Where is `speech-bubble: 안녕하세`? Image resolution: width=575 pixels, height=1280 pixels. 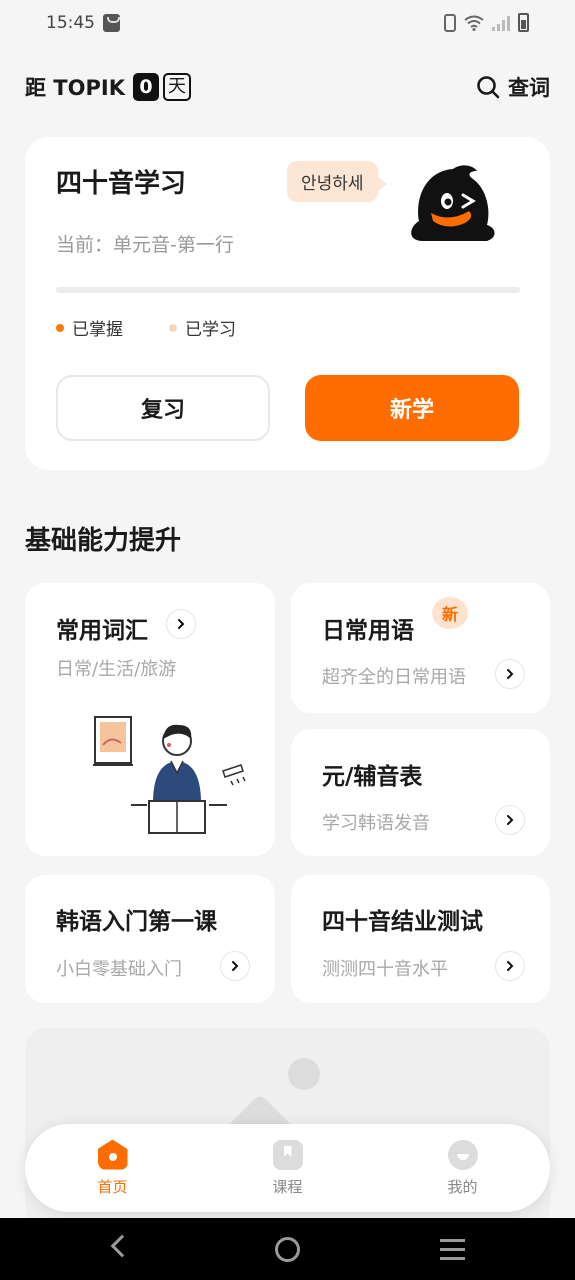
speech-bubble: 안녕하세 is located at coordinates (337, 181).